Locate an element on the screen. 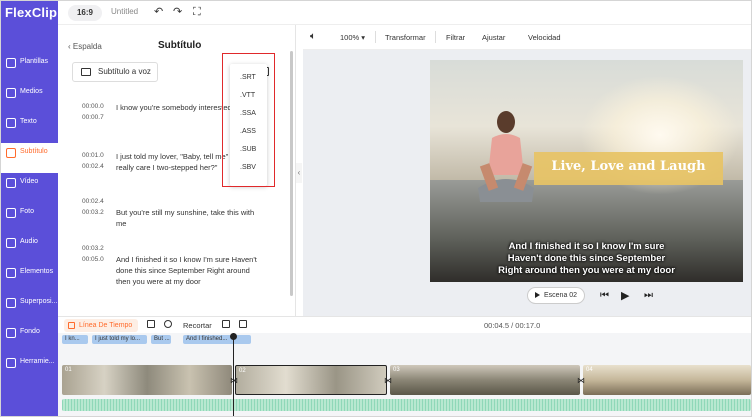 This screenshot has height=417, width=752. add-scene-icon is located at coordinates (151, 324).